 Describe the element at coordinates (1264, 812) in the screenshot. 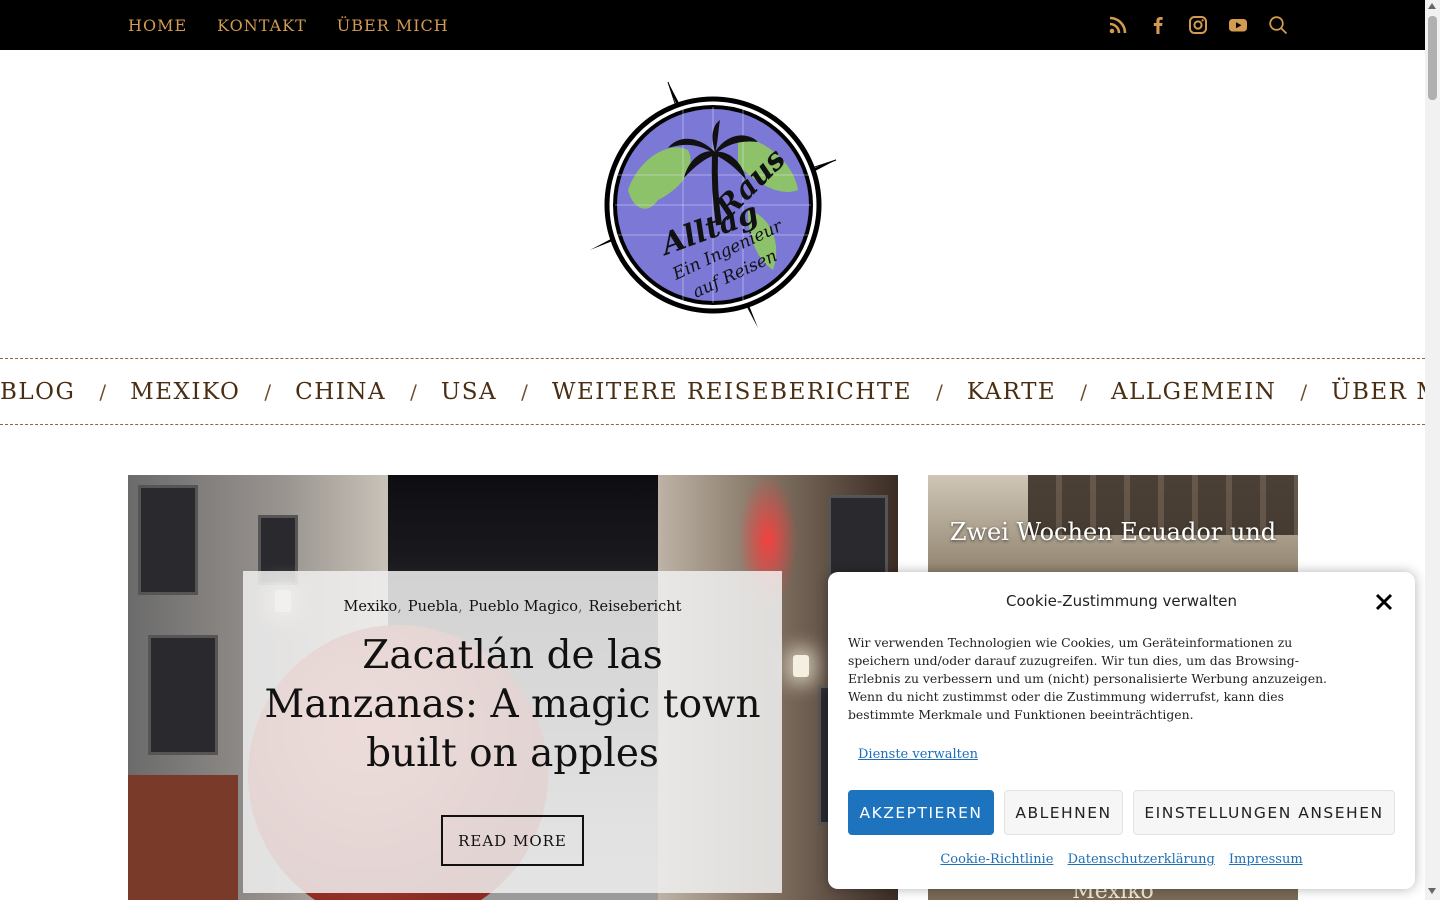

I see `view-preferences-button: EINSTELLUNGEN ANSEHEN` at that location.